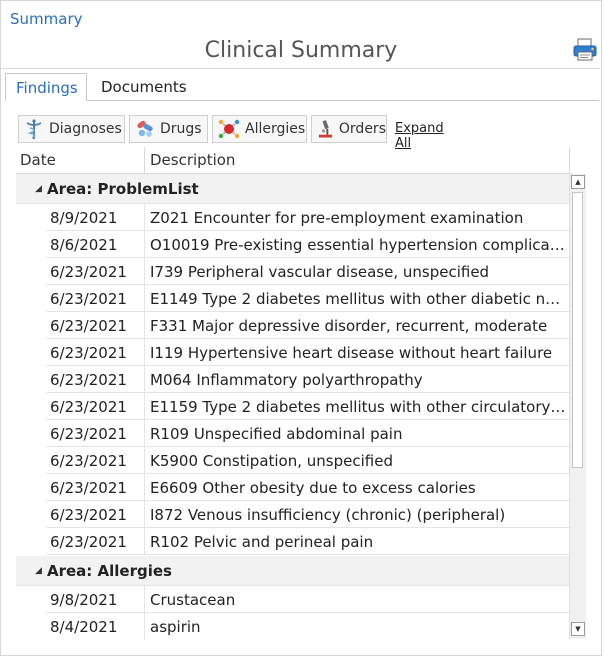 This screenshot has height=660, width=604. I want to click on microscope-icon, so click(325, 129).